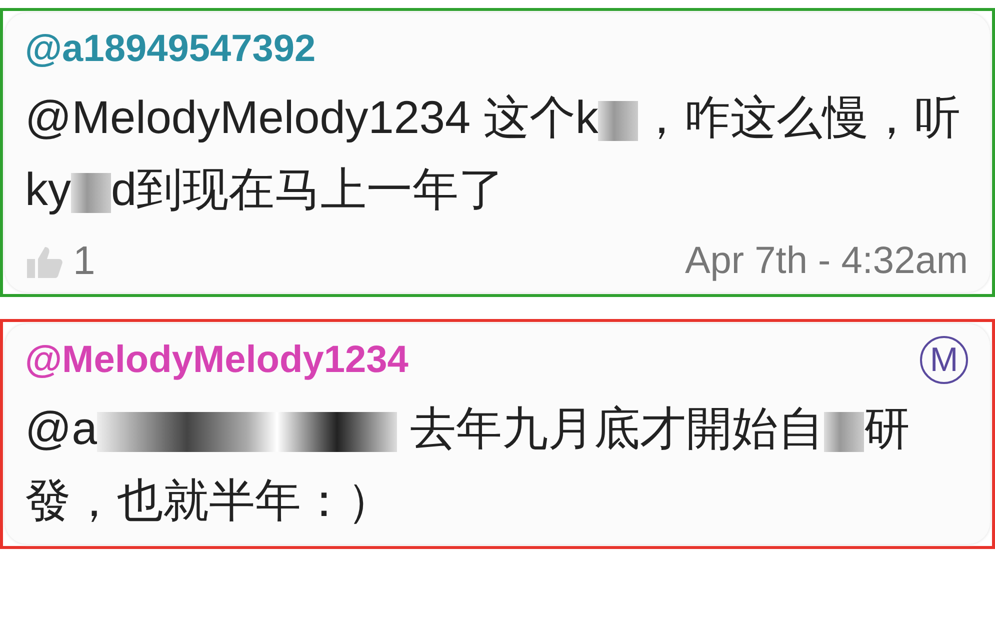 The height and width of the screenshot is (624, 995). I want to click on author-name: @MelodyMelody1234, so click(216, 360).